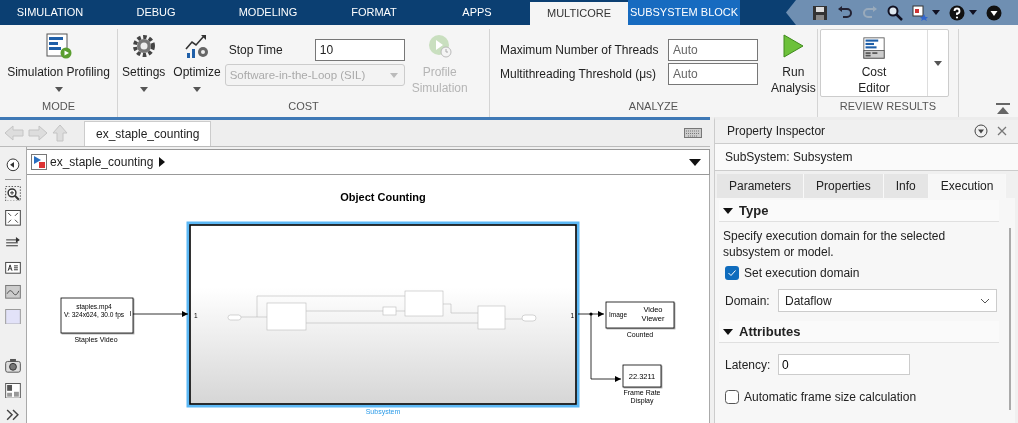 This screenshot has width=1018, height=423. What do you see at coordinates (859, 271) in the screenshot?
I see `checkbox-option: Set execution domain` at bounding box center [859, 271].